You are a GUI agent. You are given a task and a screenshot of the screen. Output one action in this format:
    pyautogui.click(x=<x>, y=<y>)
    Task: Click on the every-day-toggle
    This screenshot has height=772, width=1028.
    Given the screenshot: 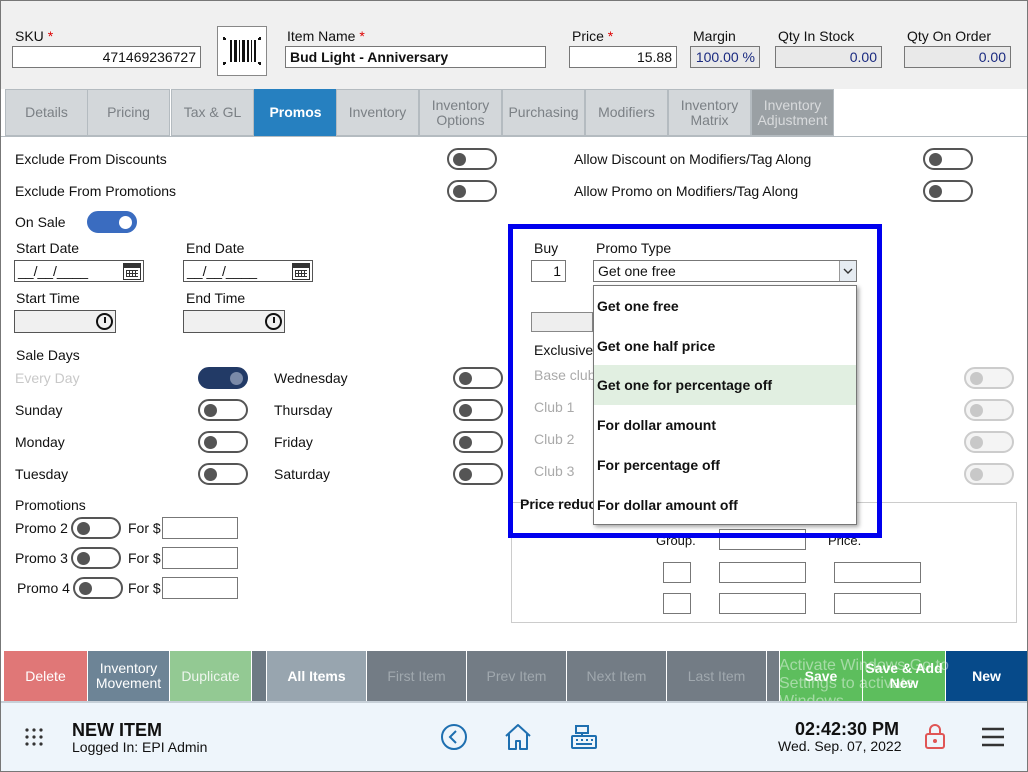 What is the action you would take?
    pyautogui.click(x=223, y=378)
    